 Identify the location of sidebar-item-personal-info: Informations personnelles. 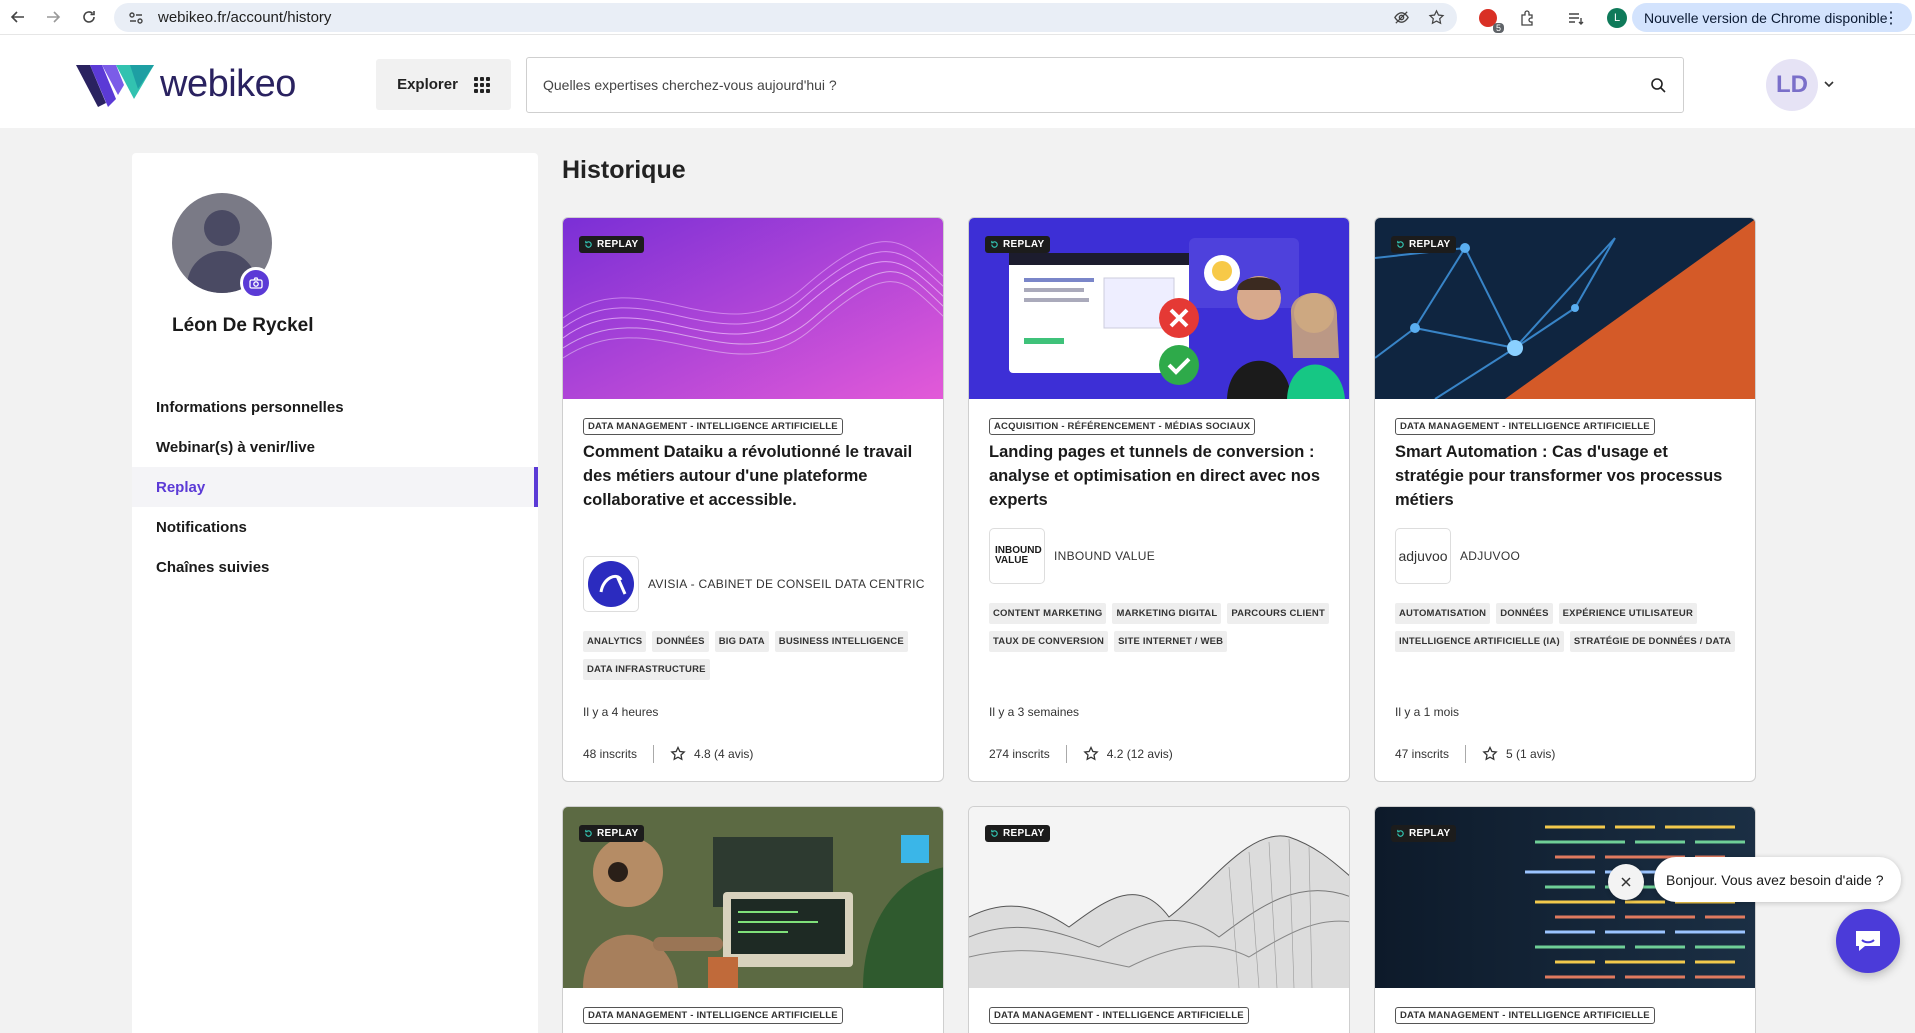
(335, 407).